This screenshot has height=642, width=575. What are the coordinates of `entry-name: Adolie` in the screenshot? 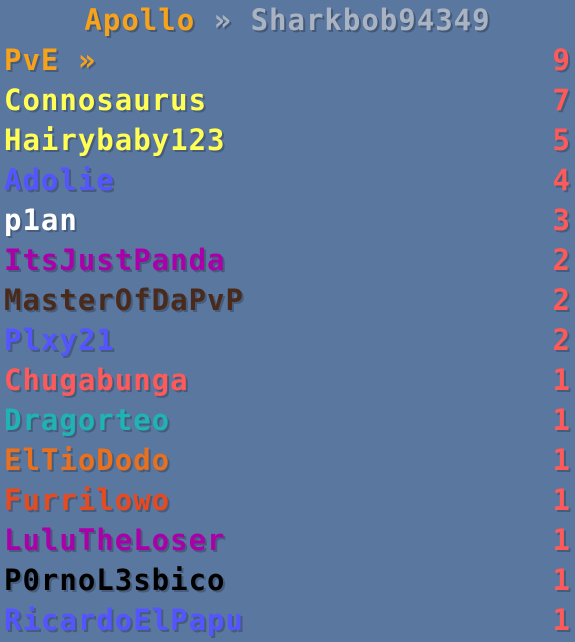 It's located at (59, 180).